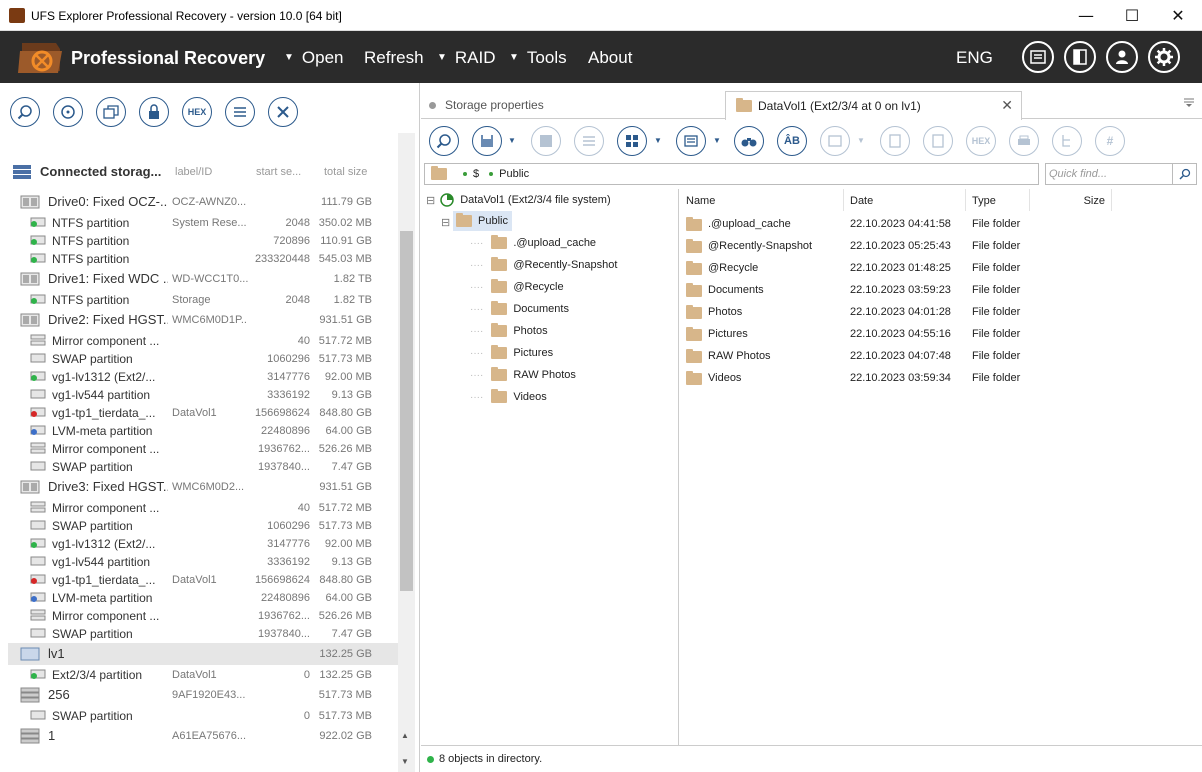  I want to click on language-selector: ENG, so click(974, 58).